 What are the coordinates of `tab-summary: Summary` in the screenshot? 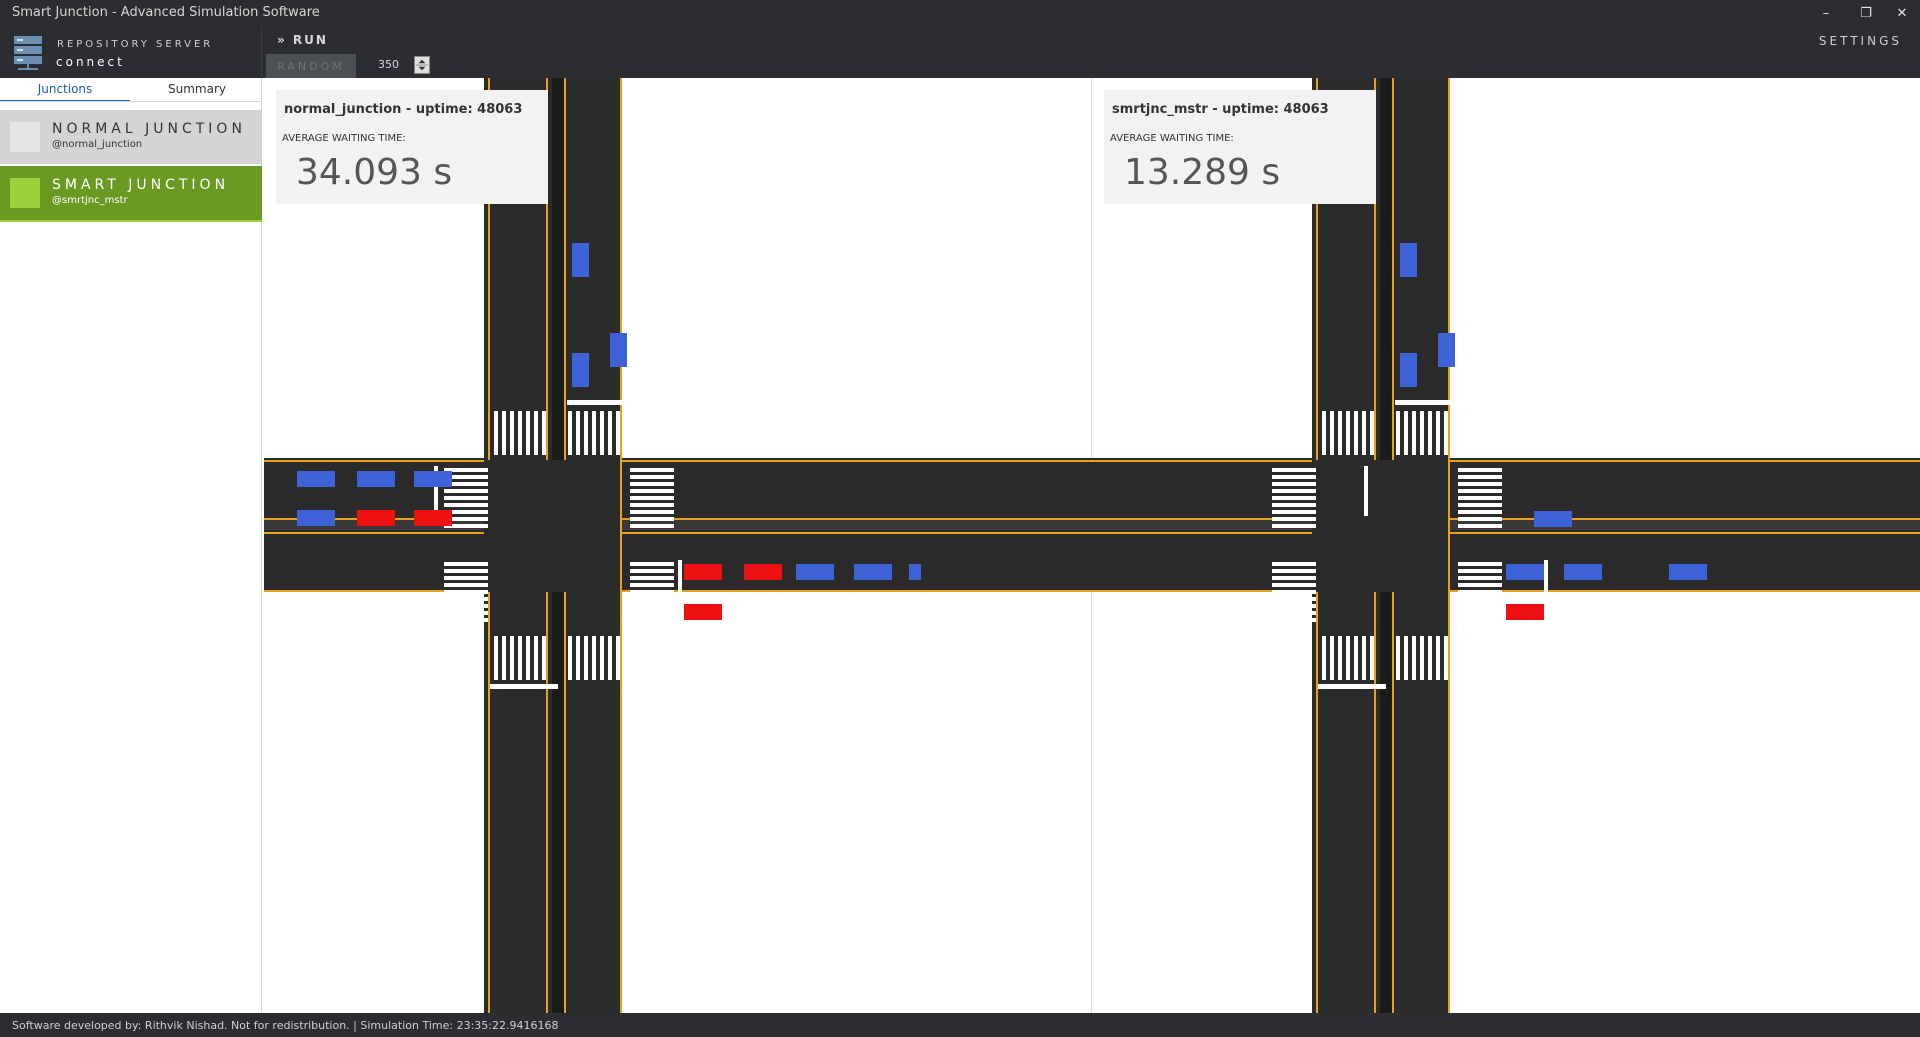 It's located at (197, 91).